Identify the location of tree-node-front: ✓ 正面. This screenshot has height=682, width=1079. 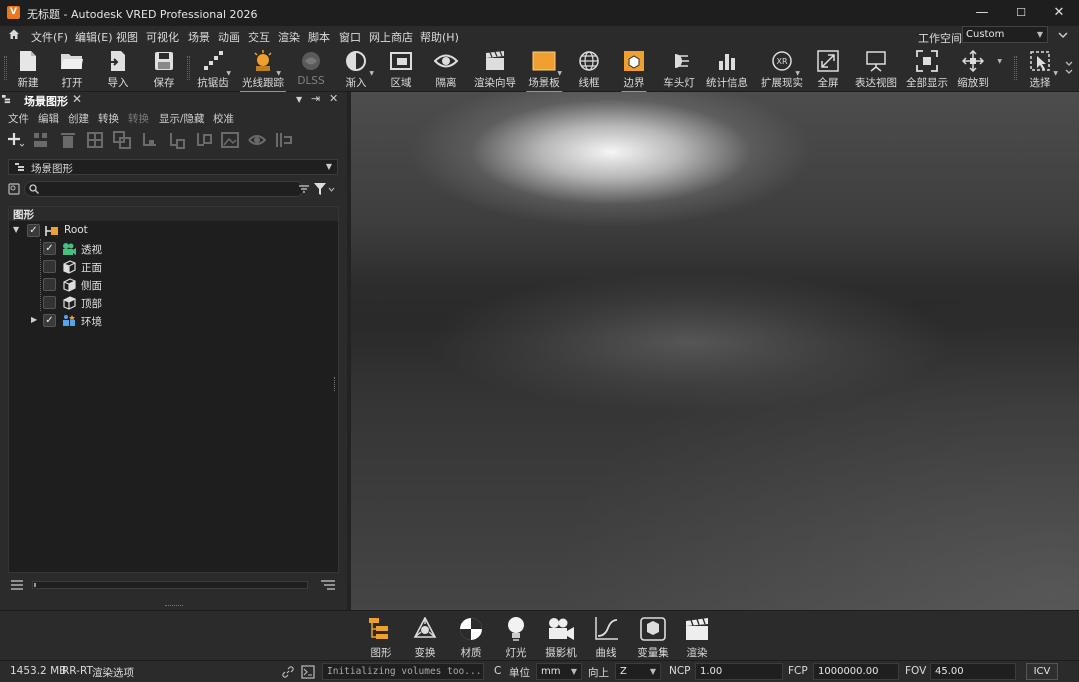
(173, 267).